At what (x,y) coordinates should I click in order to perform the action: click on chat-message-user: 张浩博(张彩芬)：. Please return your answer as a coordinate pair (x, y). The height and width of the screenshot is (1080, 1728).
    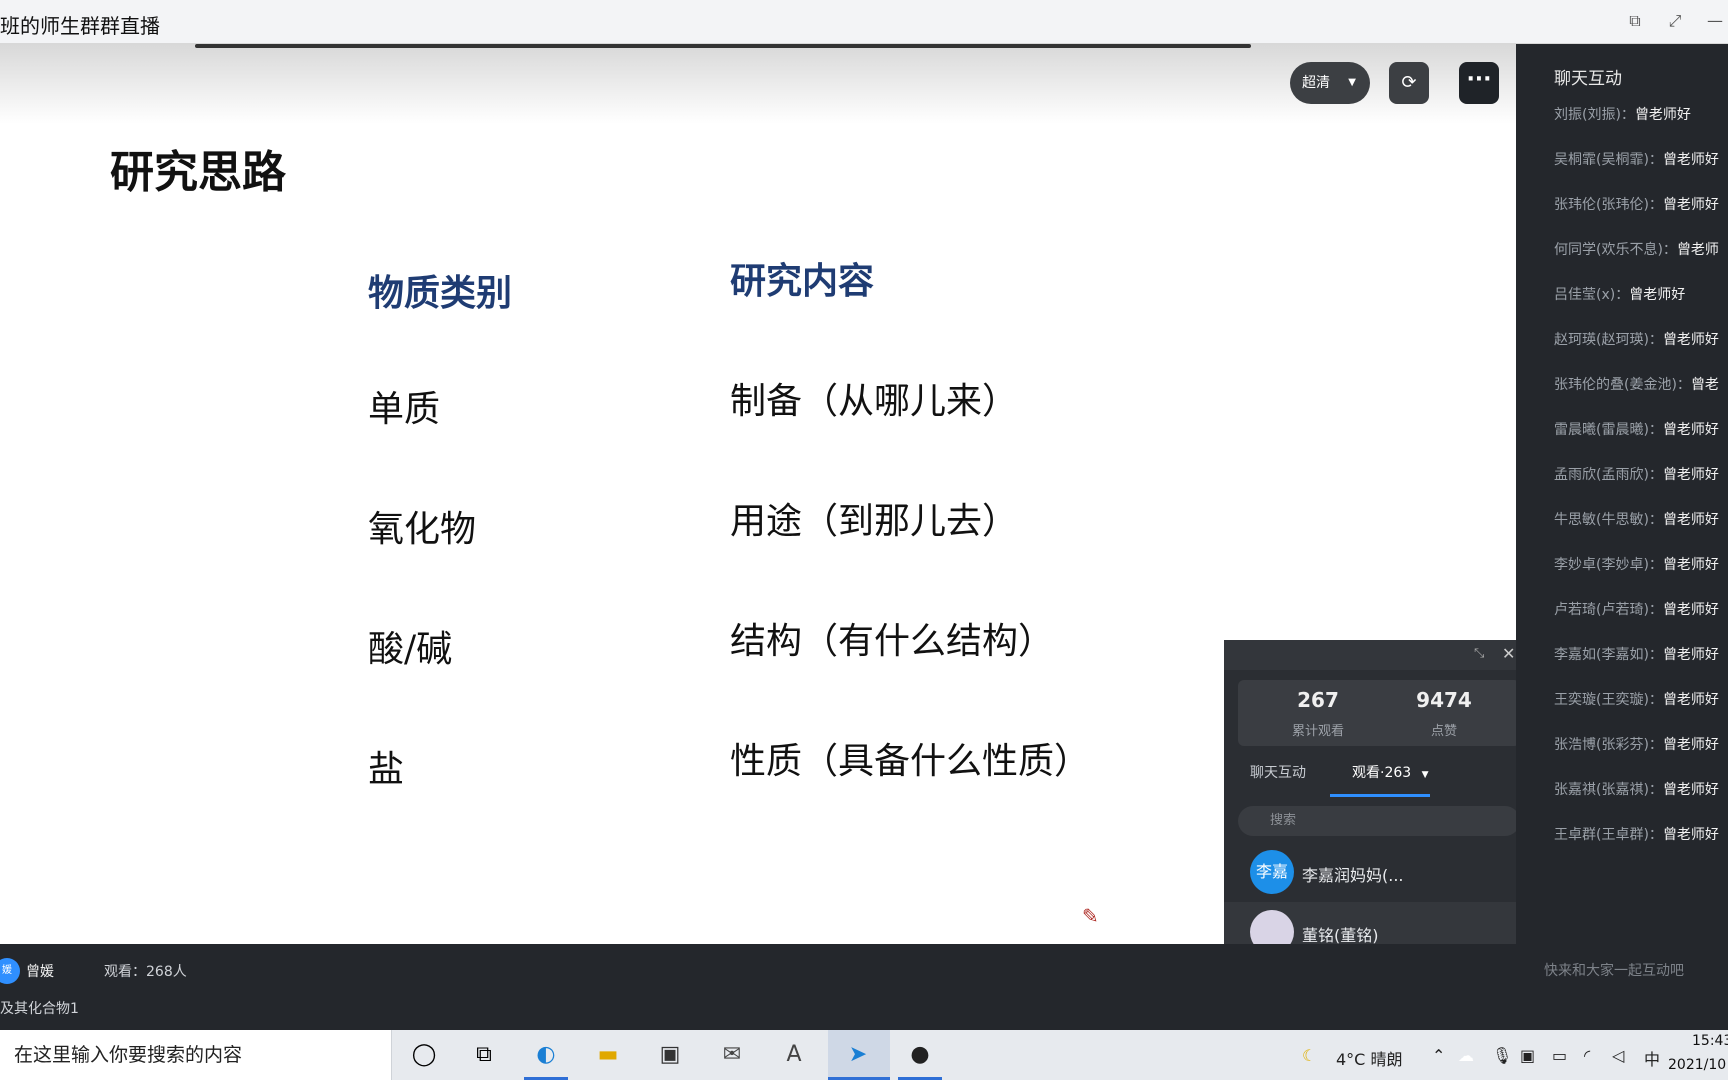
    Looking at the image, I should click on (1608, 745).